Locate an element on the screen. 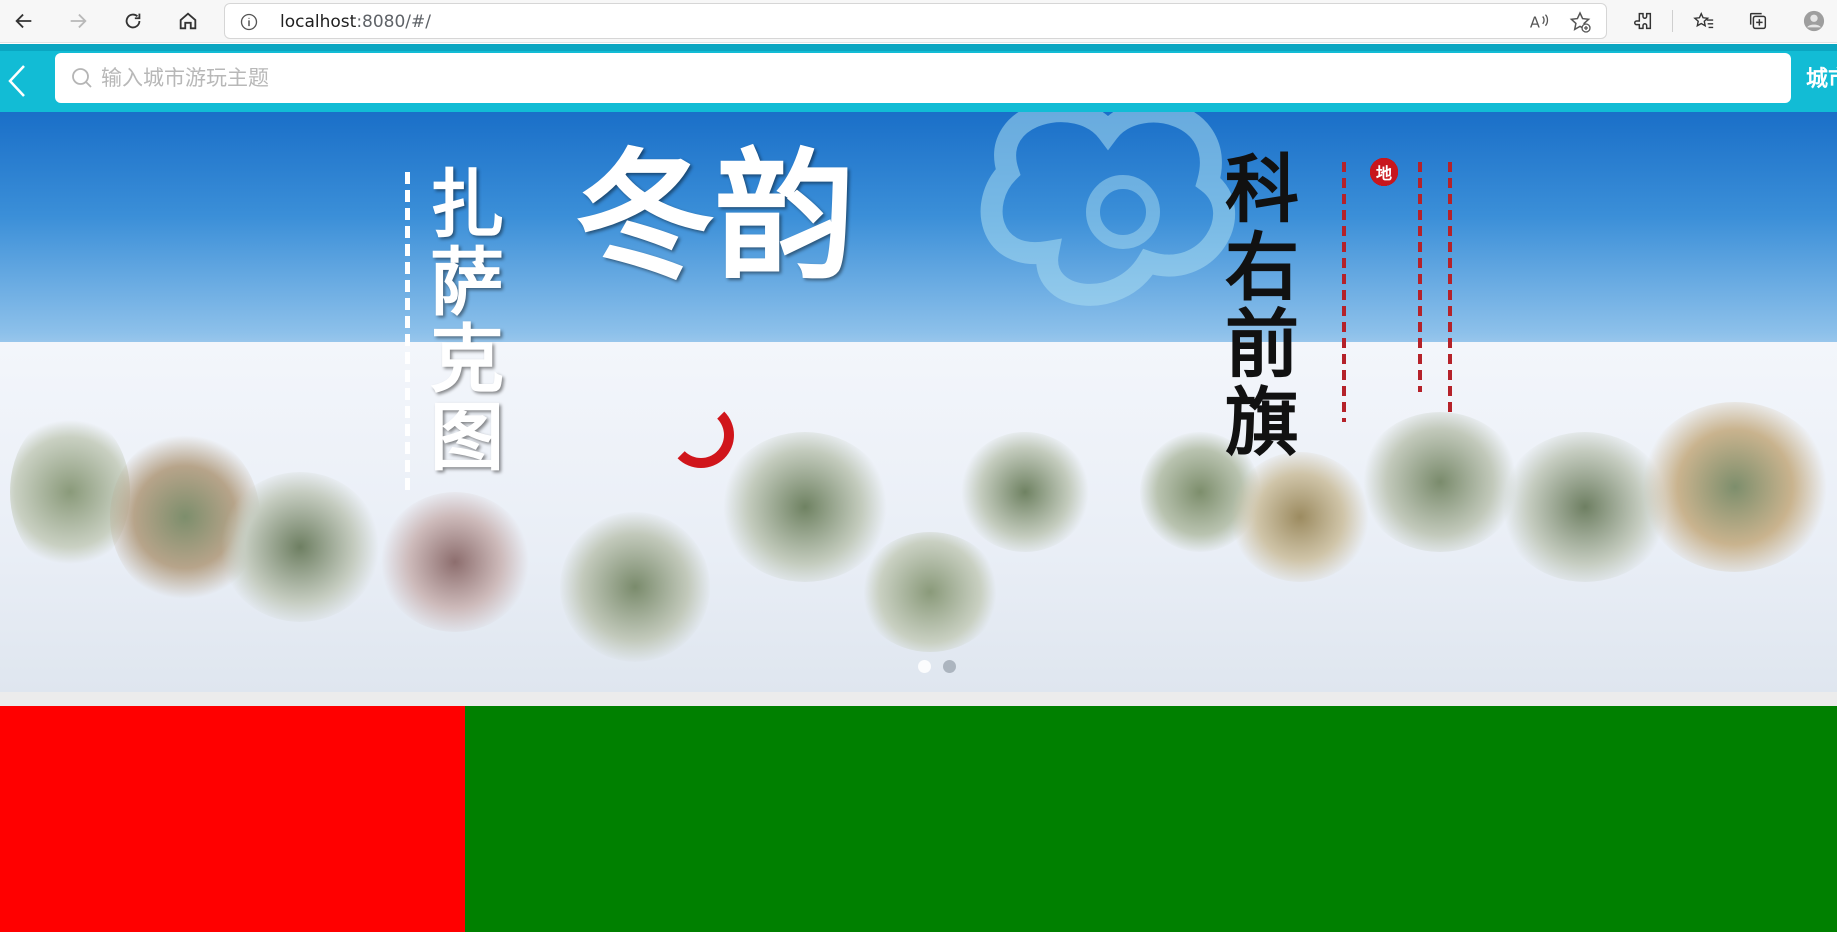 The width and height of the screenshot is (1837, 932). read-aloud-icon: A is located at coordinates (1539, 22).